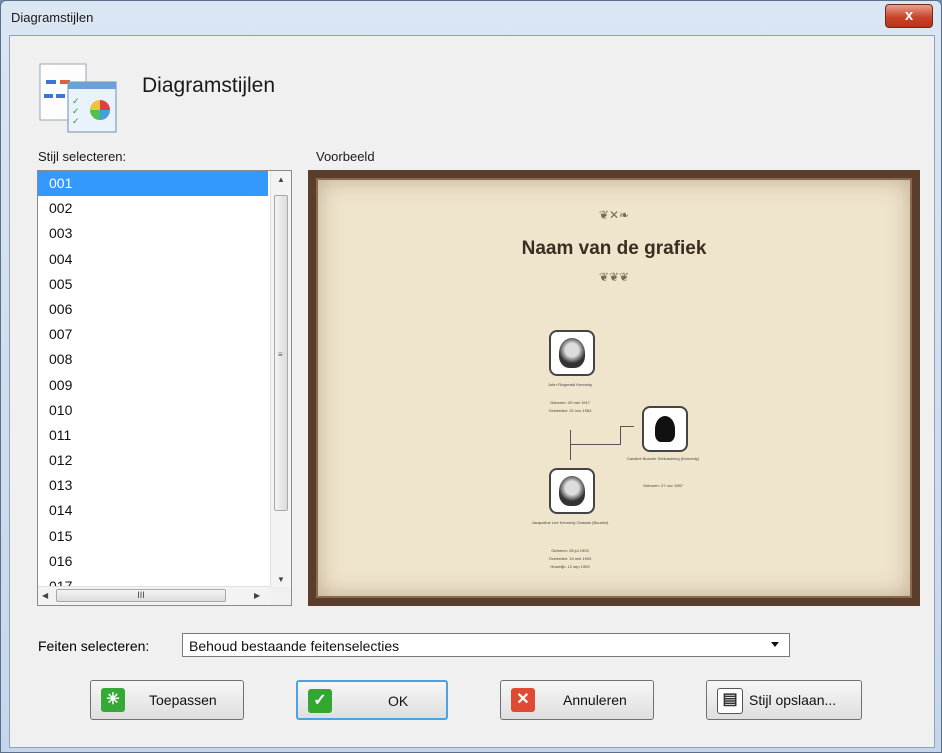 Image resolution: width=942 pixels, height=753 pixels. Describe the element at coordinates (52, 17) in the screenshot. I see `window-title: Diagramstijlen` at that location.